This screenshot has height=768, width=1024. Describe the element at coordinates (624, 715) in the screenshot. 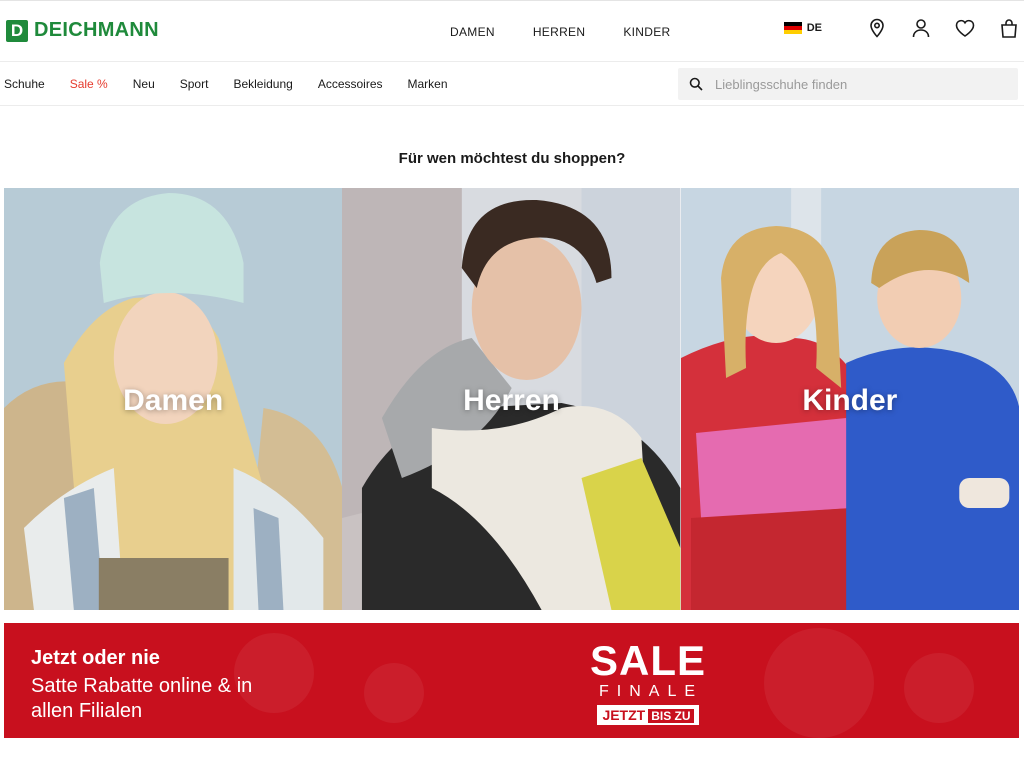

I see `jetzt-text: JETZT` at that location.